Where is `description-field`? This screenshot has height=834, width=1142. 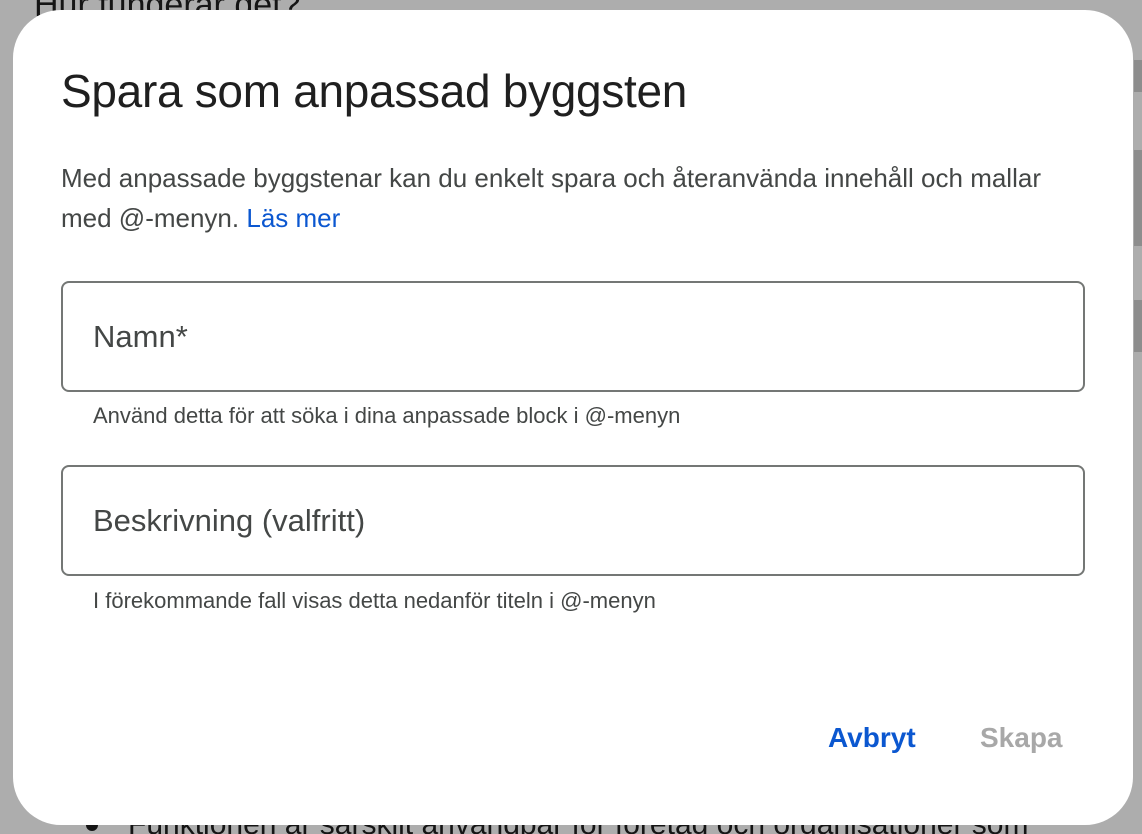 description-field is located at coordinates (573, 520).